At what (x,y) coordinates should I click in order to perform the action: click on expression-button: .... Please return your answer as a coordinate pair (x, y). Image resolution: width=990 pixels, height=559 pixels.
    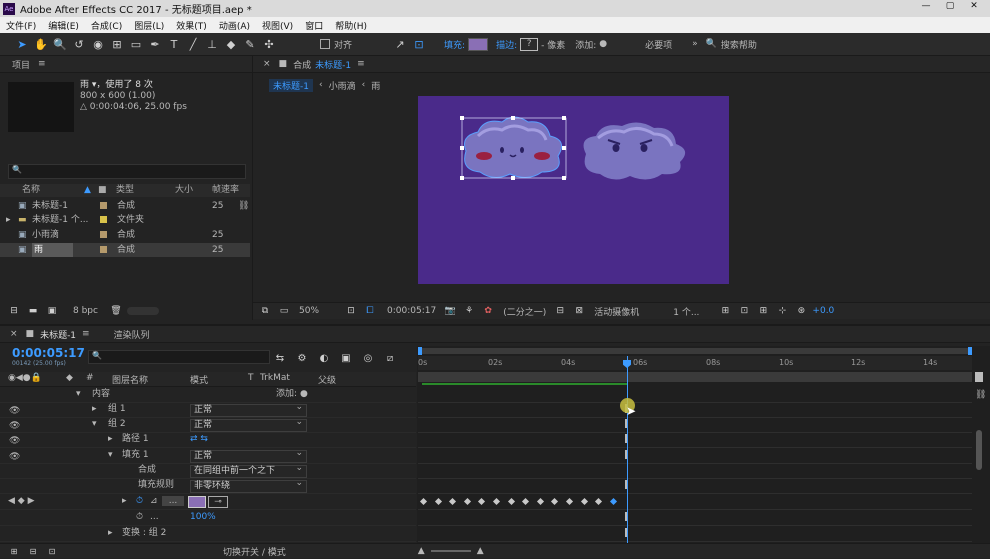
    Looking at the image, I should click on (173, 501).